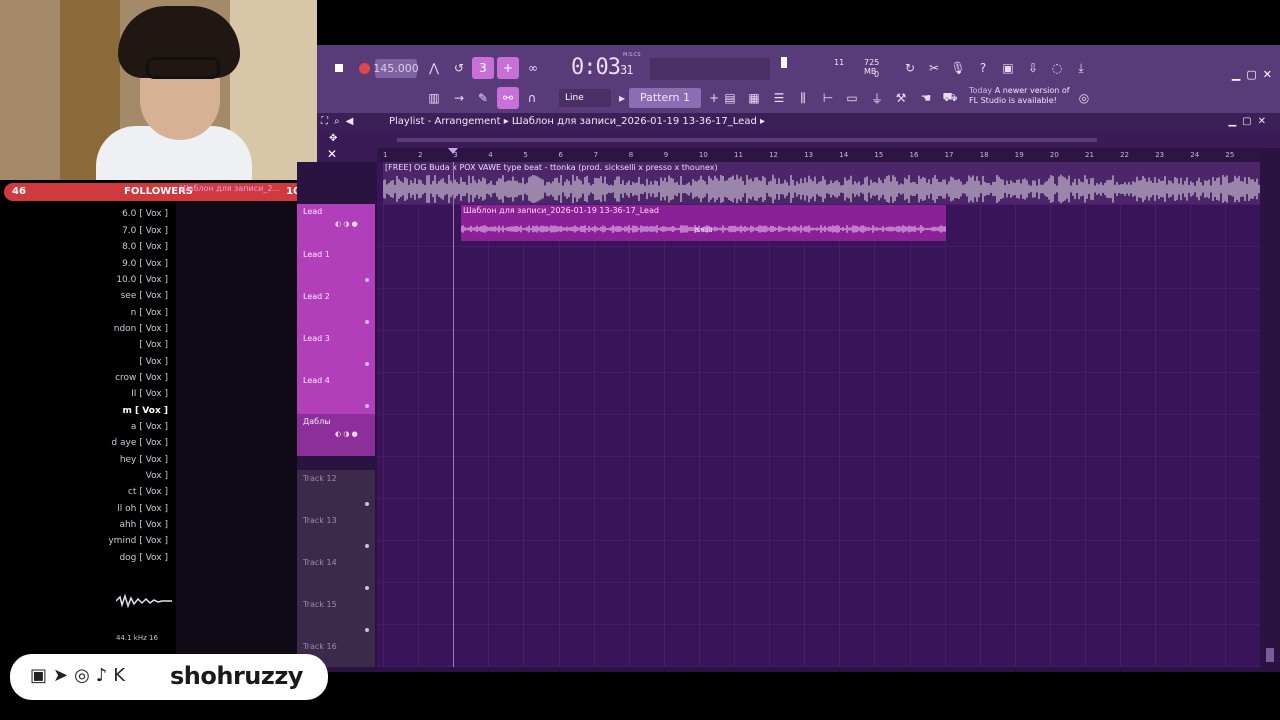  Describe the element at coordinates (950, 98) in the screenshot. I see `cart-icon: ⛟` at that location.